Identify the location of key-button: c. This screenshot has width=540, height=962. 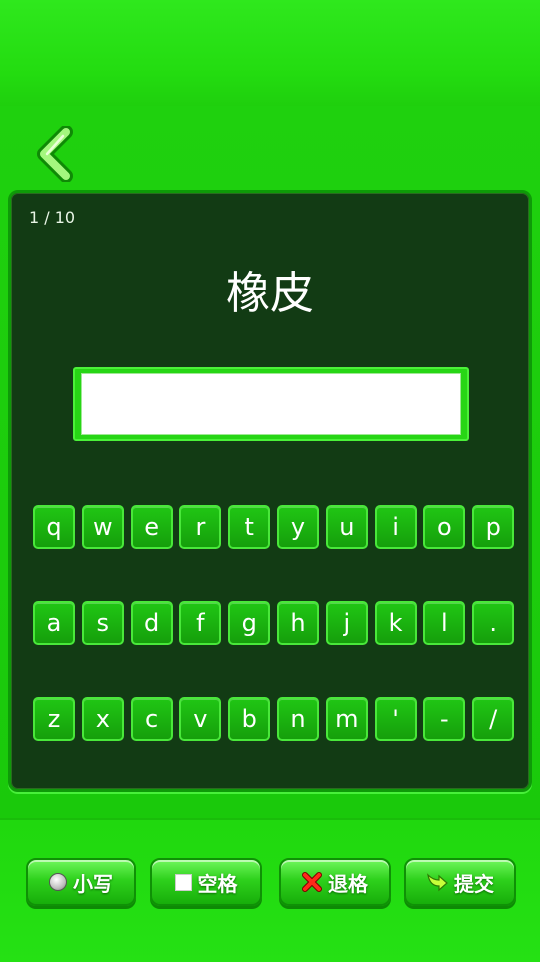
(151, 719).